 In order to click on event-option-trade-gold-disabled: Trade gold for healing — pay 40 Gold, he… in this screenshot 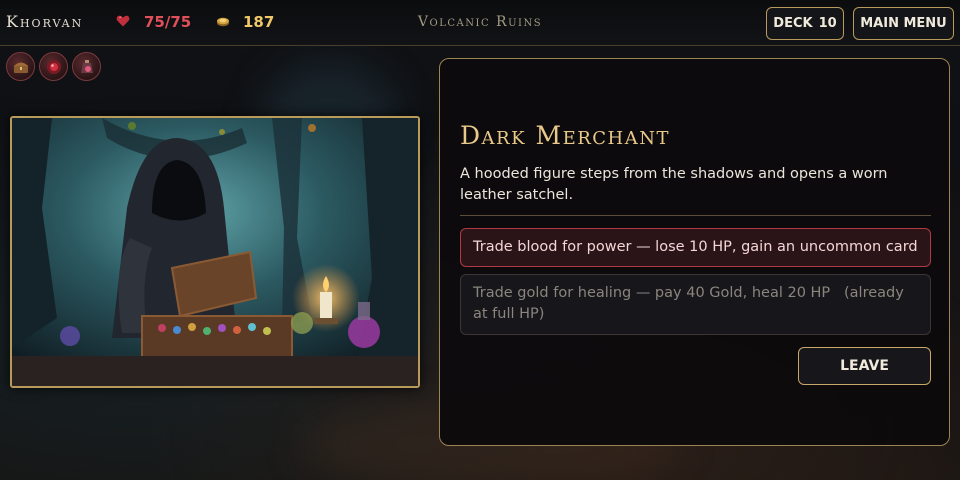, I will do `click(695, 304)`.